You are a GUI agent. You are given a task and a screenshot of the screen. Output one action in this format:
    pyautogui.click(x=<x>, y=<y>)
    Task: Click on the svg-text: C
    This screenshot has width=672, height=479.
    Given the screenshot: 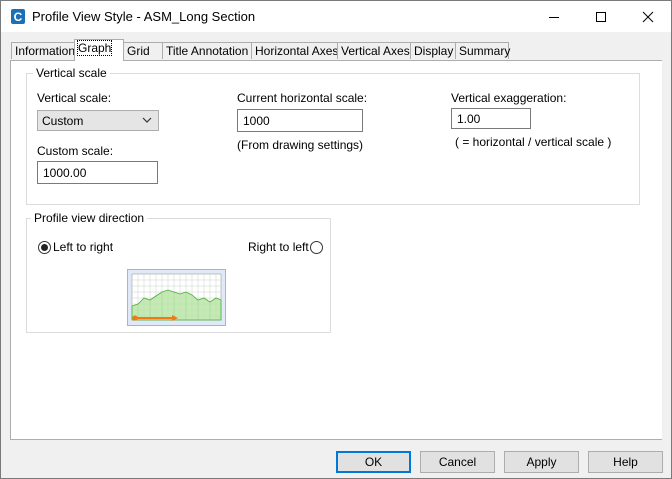 What is the action you would take?
    pyautogui.click(x=18, y=17)
    